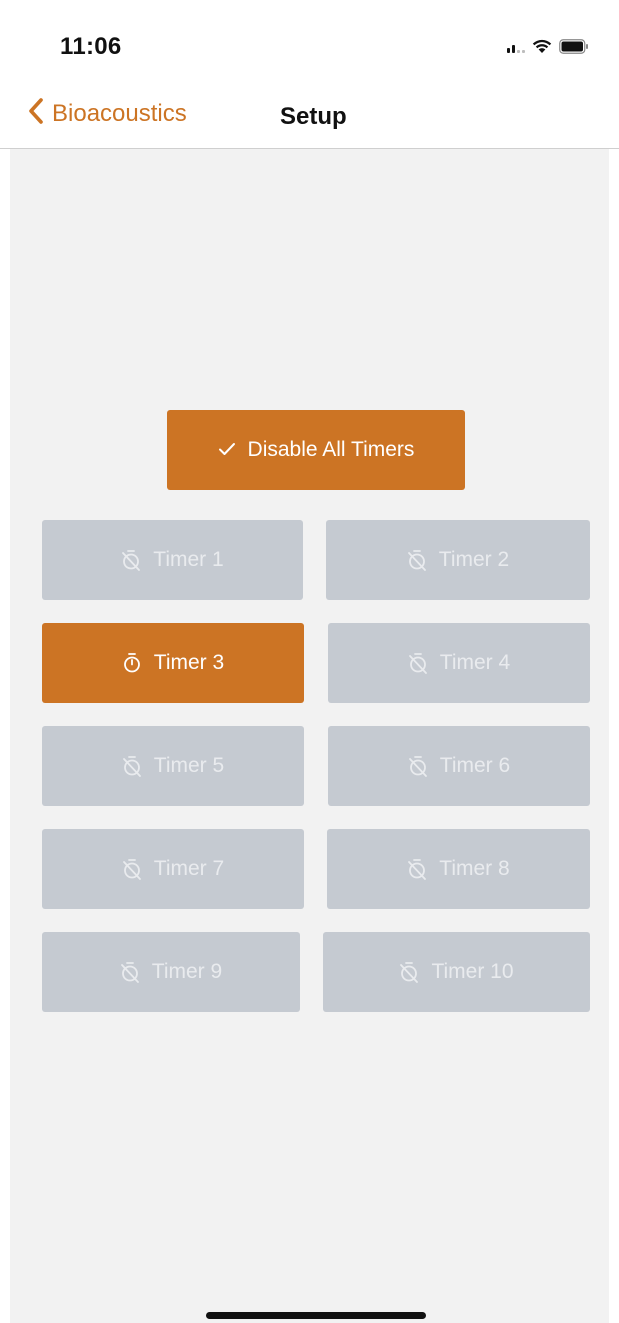 Image resolution: width=619 pixels, height=1323 pixels. Describe the element at coordinates (472, 971) in the screenshot. I see `timer-label: Timer 10` at that location.